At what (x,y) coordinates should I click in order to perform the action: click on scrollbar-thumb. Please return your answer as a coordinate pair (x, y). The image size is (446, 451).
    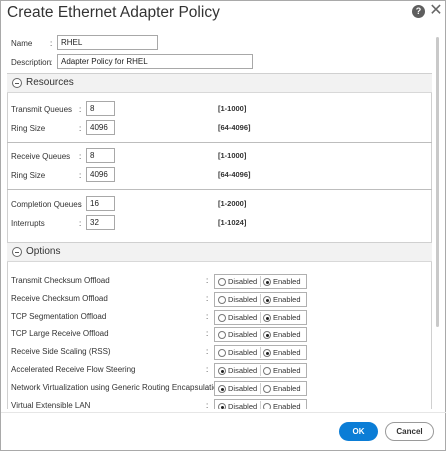
    Looking at the image, I should click on (437, 182).